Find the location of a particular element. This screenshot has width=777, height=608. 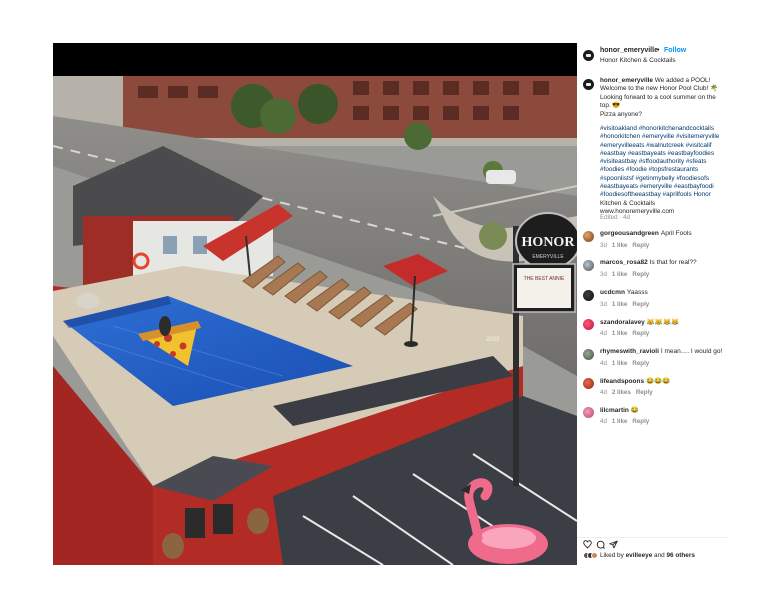

caption-line: We added a POOL! is located at coordinates (681, 80).